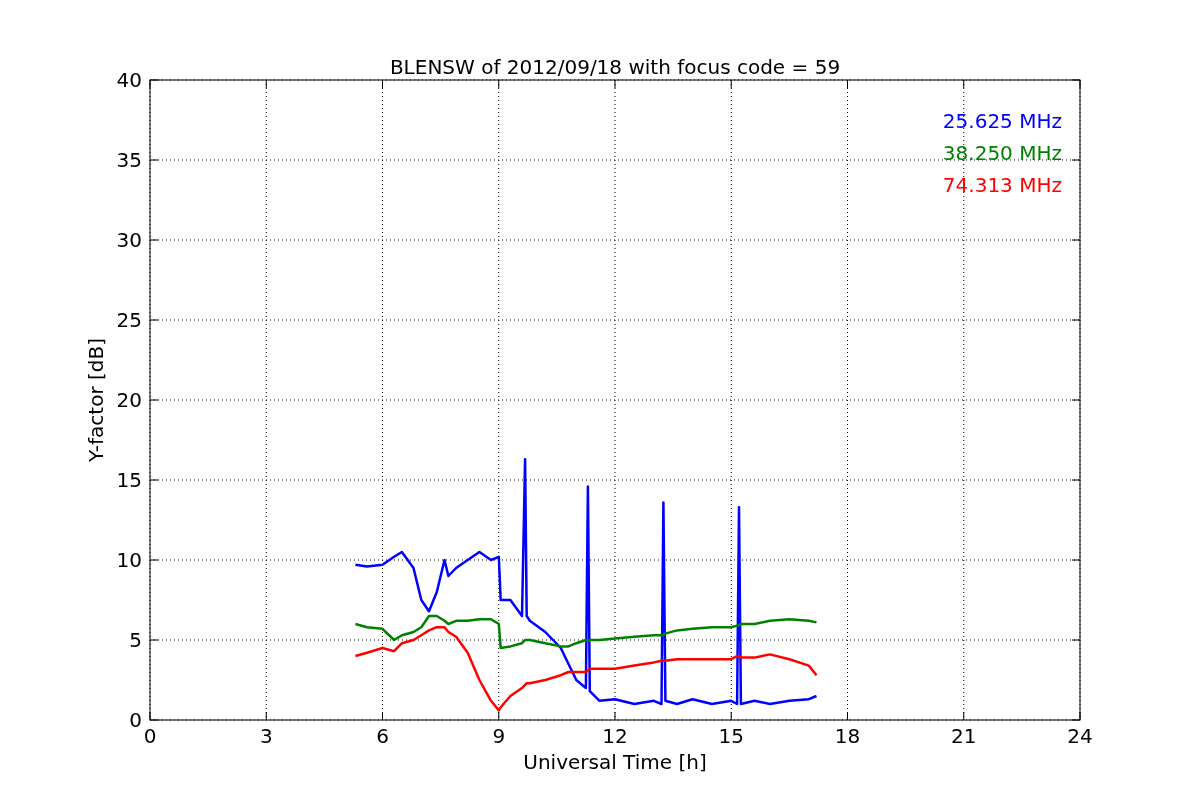  What do you see at coordinates (615, 762) in the screenshot?
I see `x-axis-label: Universal Time [h]` at bounding box center [615, 762].